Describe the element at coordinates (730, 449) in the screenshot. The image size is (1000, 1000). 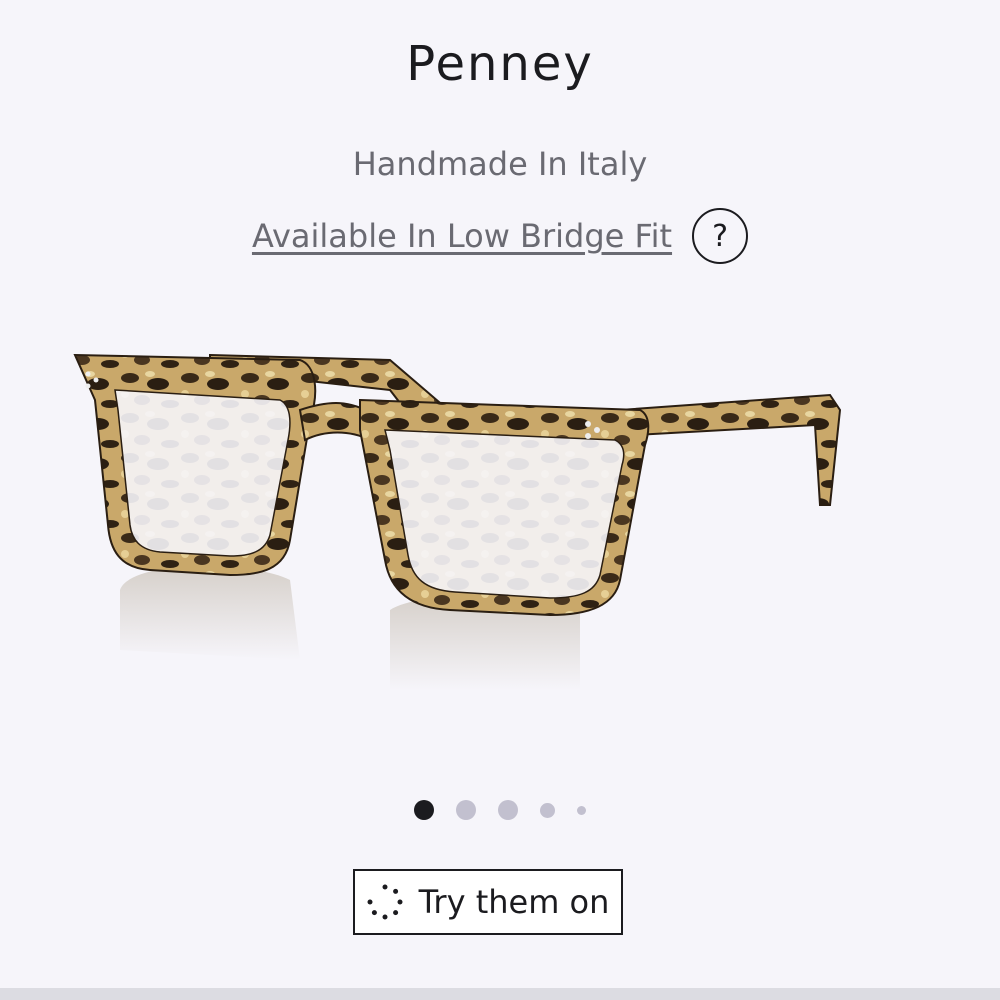
I see `near-temple` at that location.